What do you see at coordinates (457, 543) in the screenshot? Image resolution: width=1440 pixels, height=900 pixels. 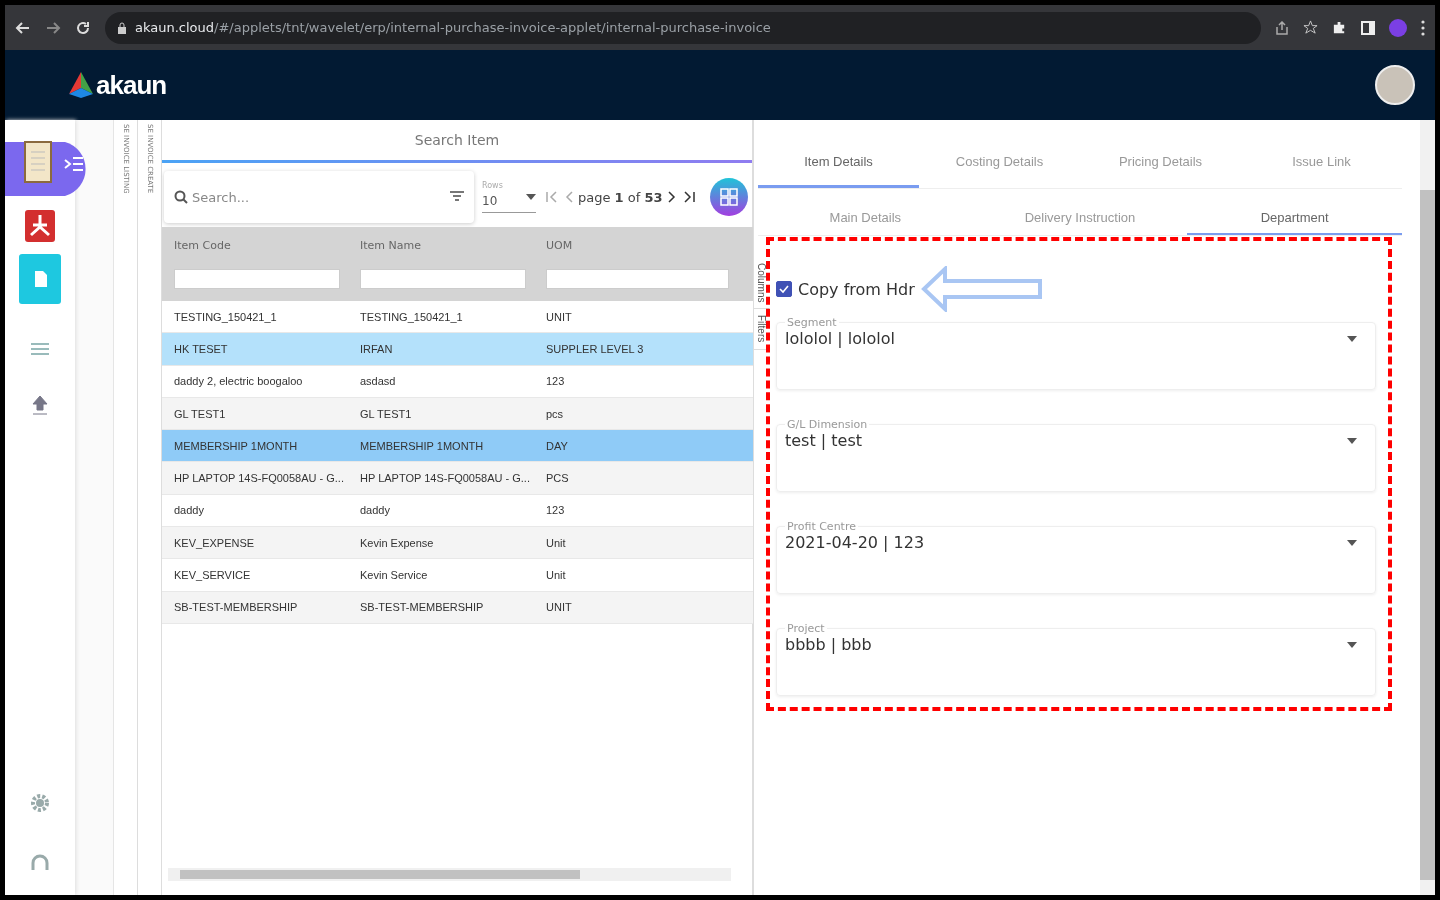 I see `table-row: KEV_EXPENSE Kevin Expense Unit` at bounding box center [457, 543].